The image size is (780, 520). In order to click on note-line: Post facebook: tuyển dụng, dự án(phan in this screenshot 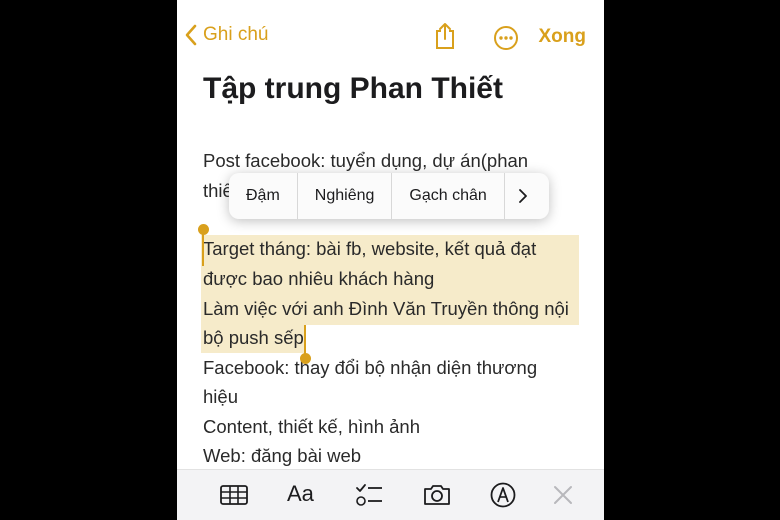, I will do `click(365, 161)`.